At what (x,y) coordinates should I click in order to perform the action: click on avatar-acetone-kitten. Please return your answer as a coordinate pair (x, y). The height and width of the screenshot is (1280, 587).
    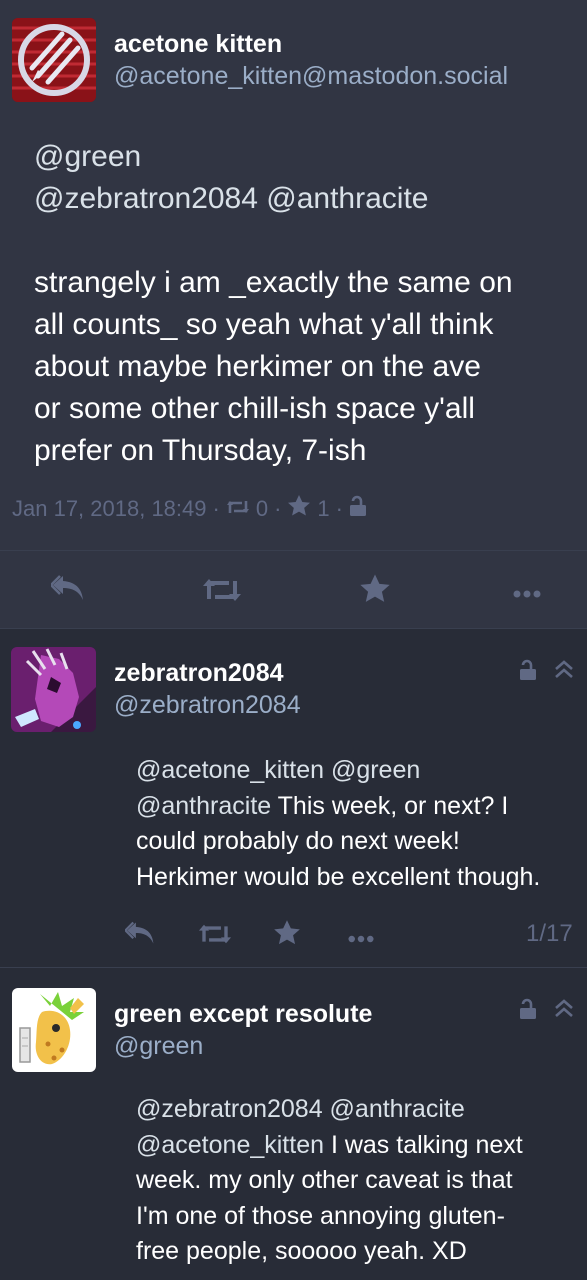
    Looking at the image, I should click on (54, 60).